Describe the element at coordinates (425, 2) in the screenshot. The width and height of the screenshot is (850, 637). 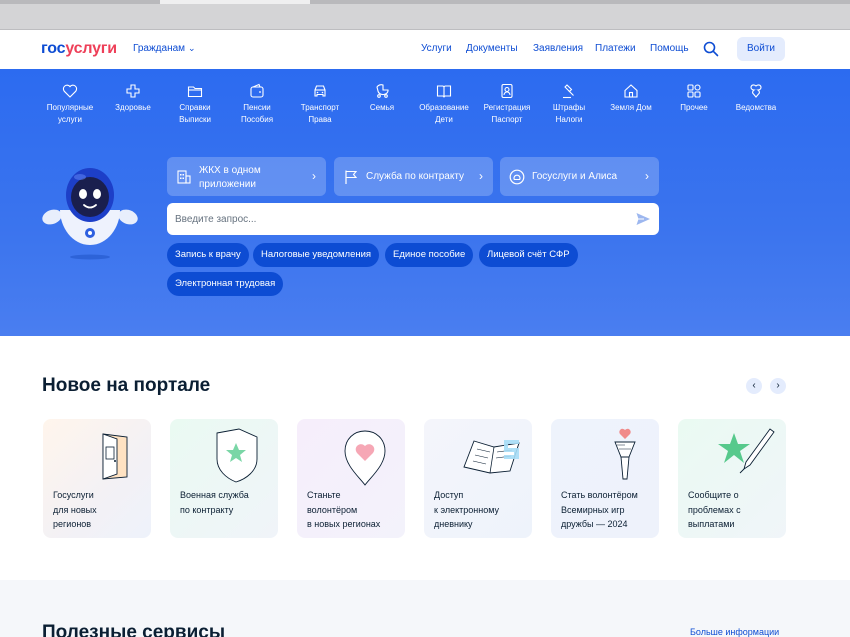
I see `browser-tab-strip` at that location.